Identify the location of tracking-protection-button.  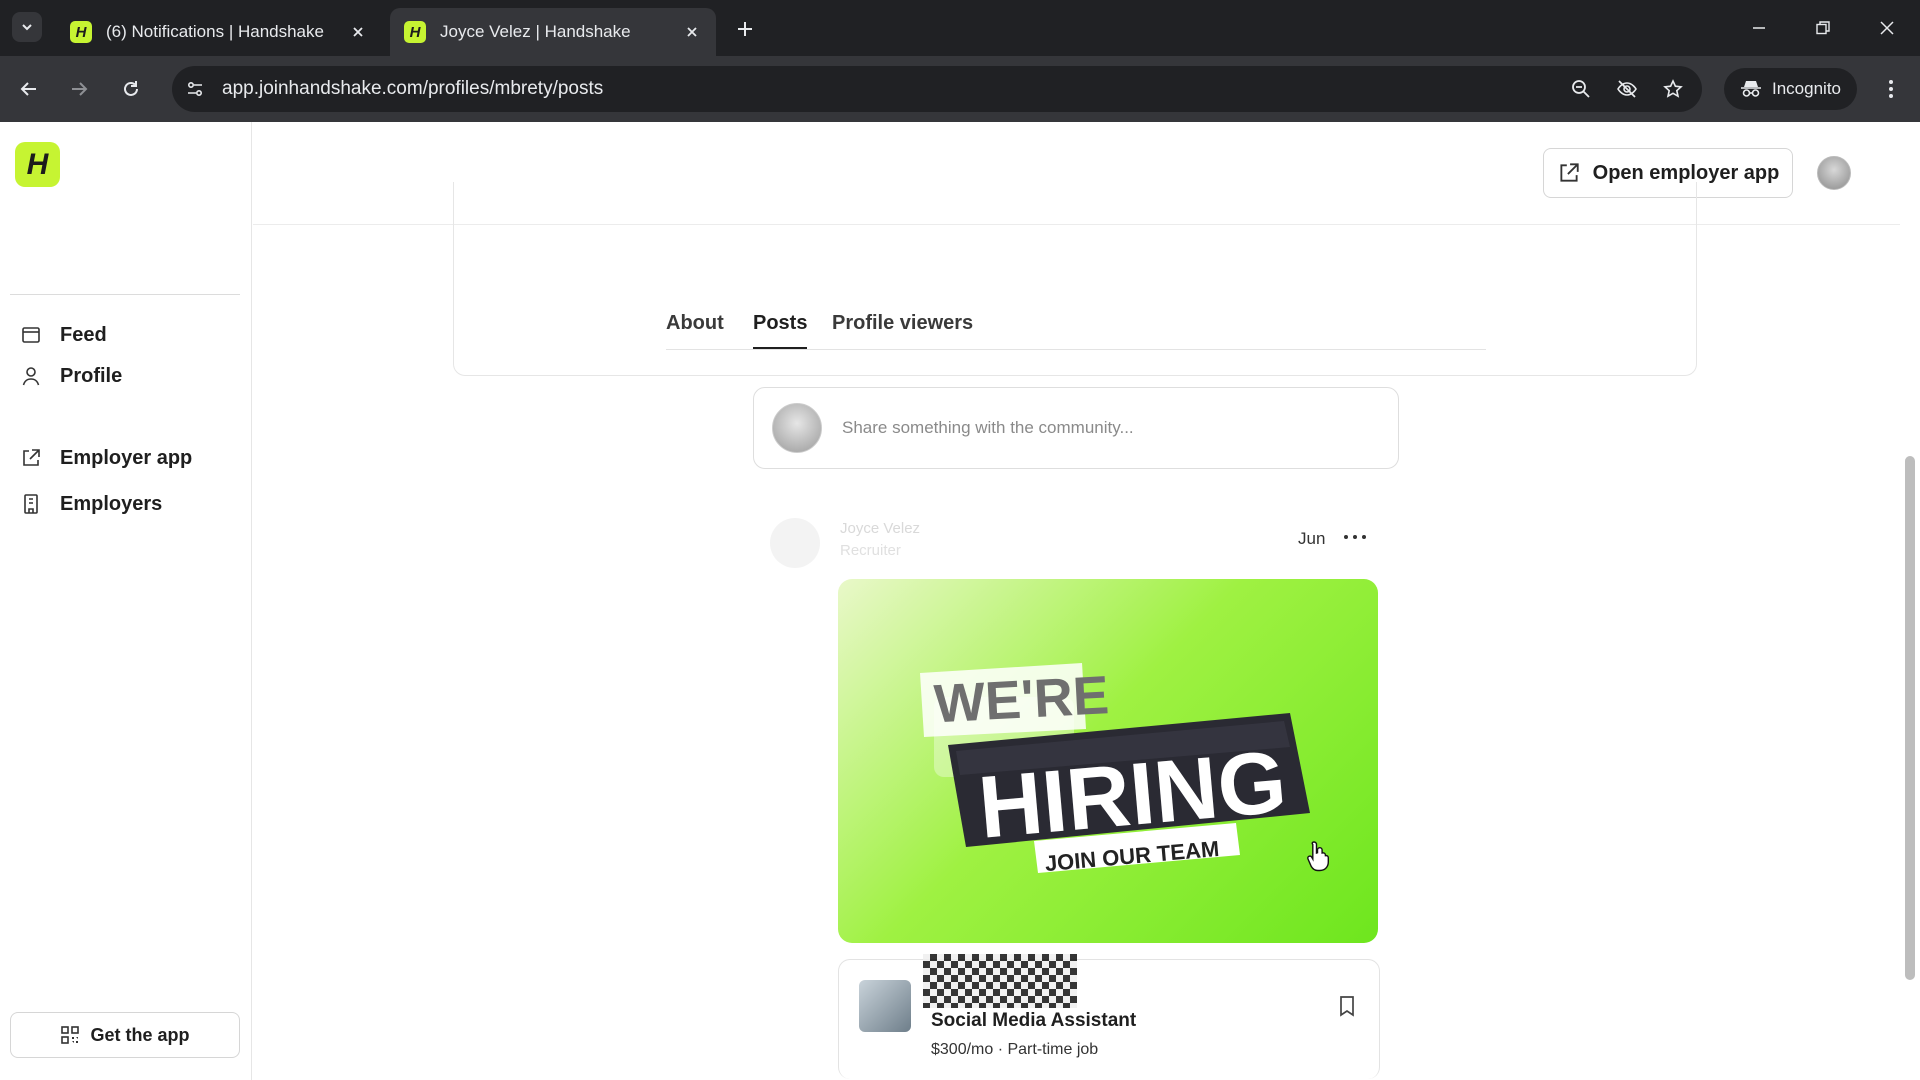
(1627, 89).